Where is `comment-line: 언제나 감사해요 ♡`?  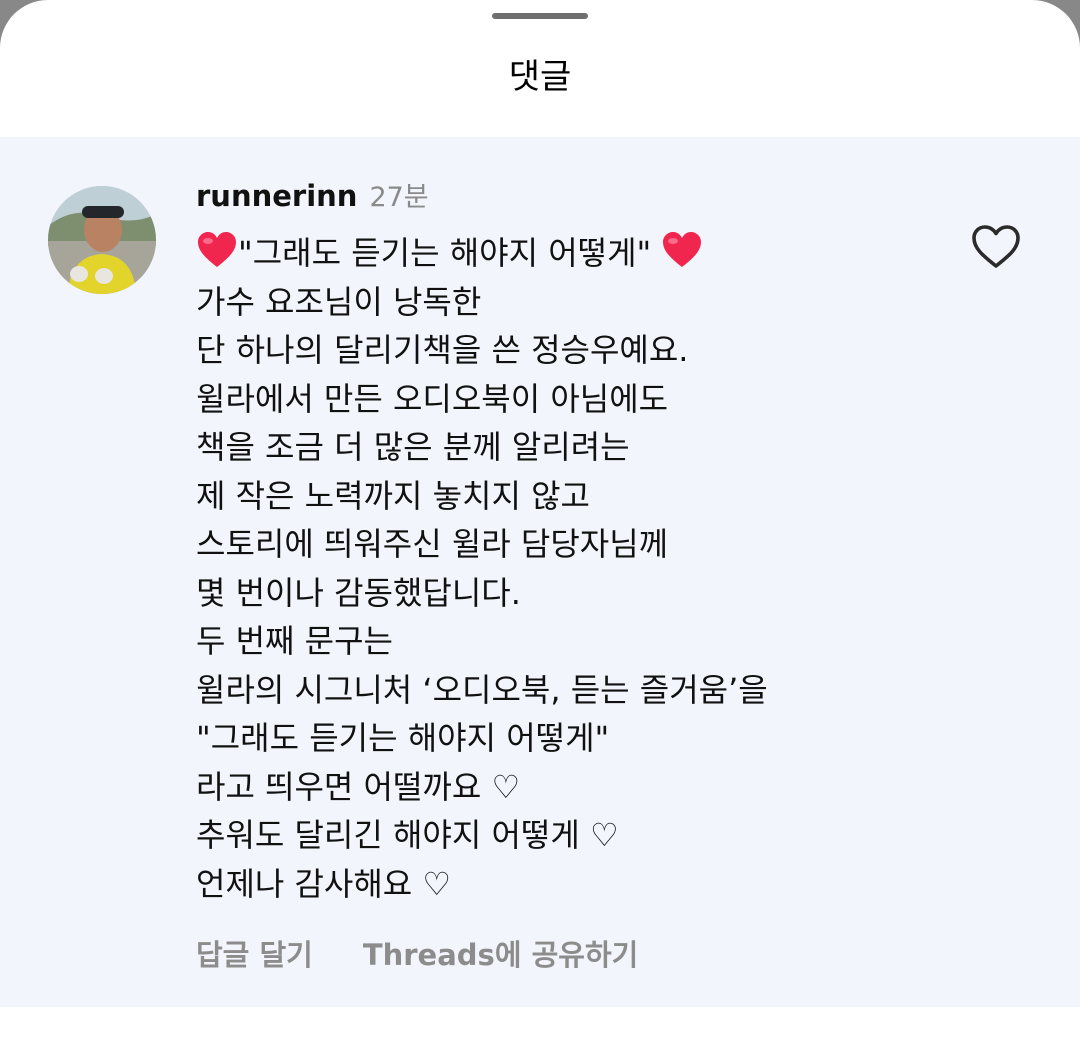 comment-line: 언제나 감사해요 ♡ is located at coordinates (324, 883).